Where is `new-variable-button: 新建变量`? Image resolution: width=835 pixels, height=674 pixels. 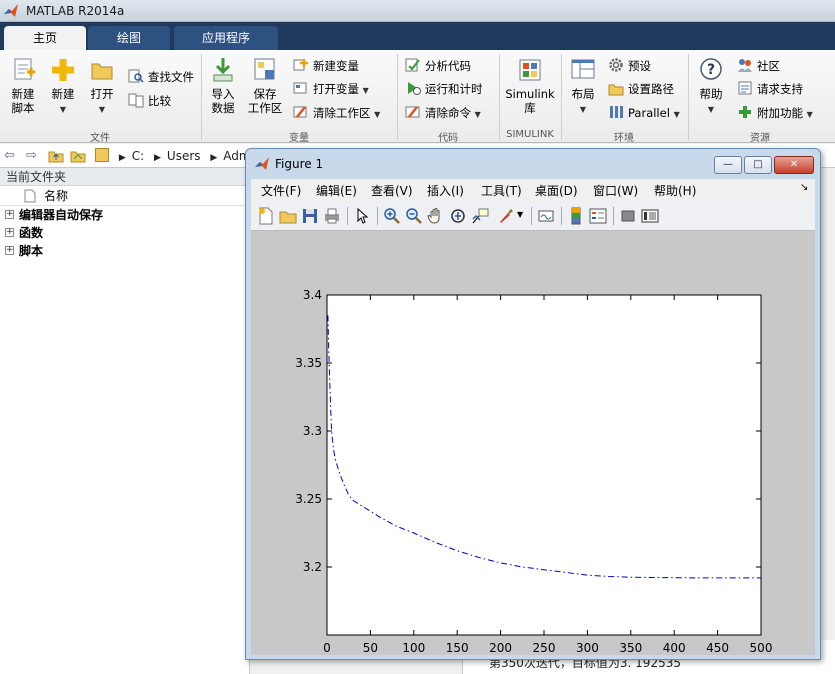 new-variable-button: 新建变量 is located at coordinates (326, 66).